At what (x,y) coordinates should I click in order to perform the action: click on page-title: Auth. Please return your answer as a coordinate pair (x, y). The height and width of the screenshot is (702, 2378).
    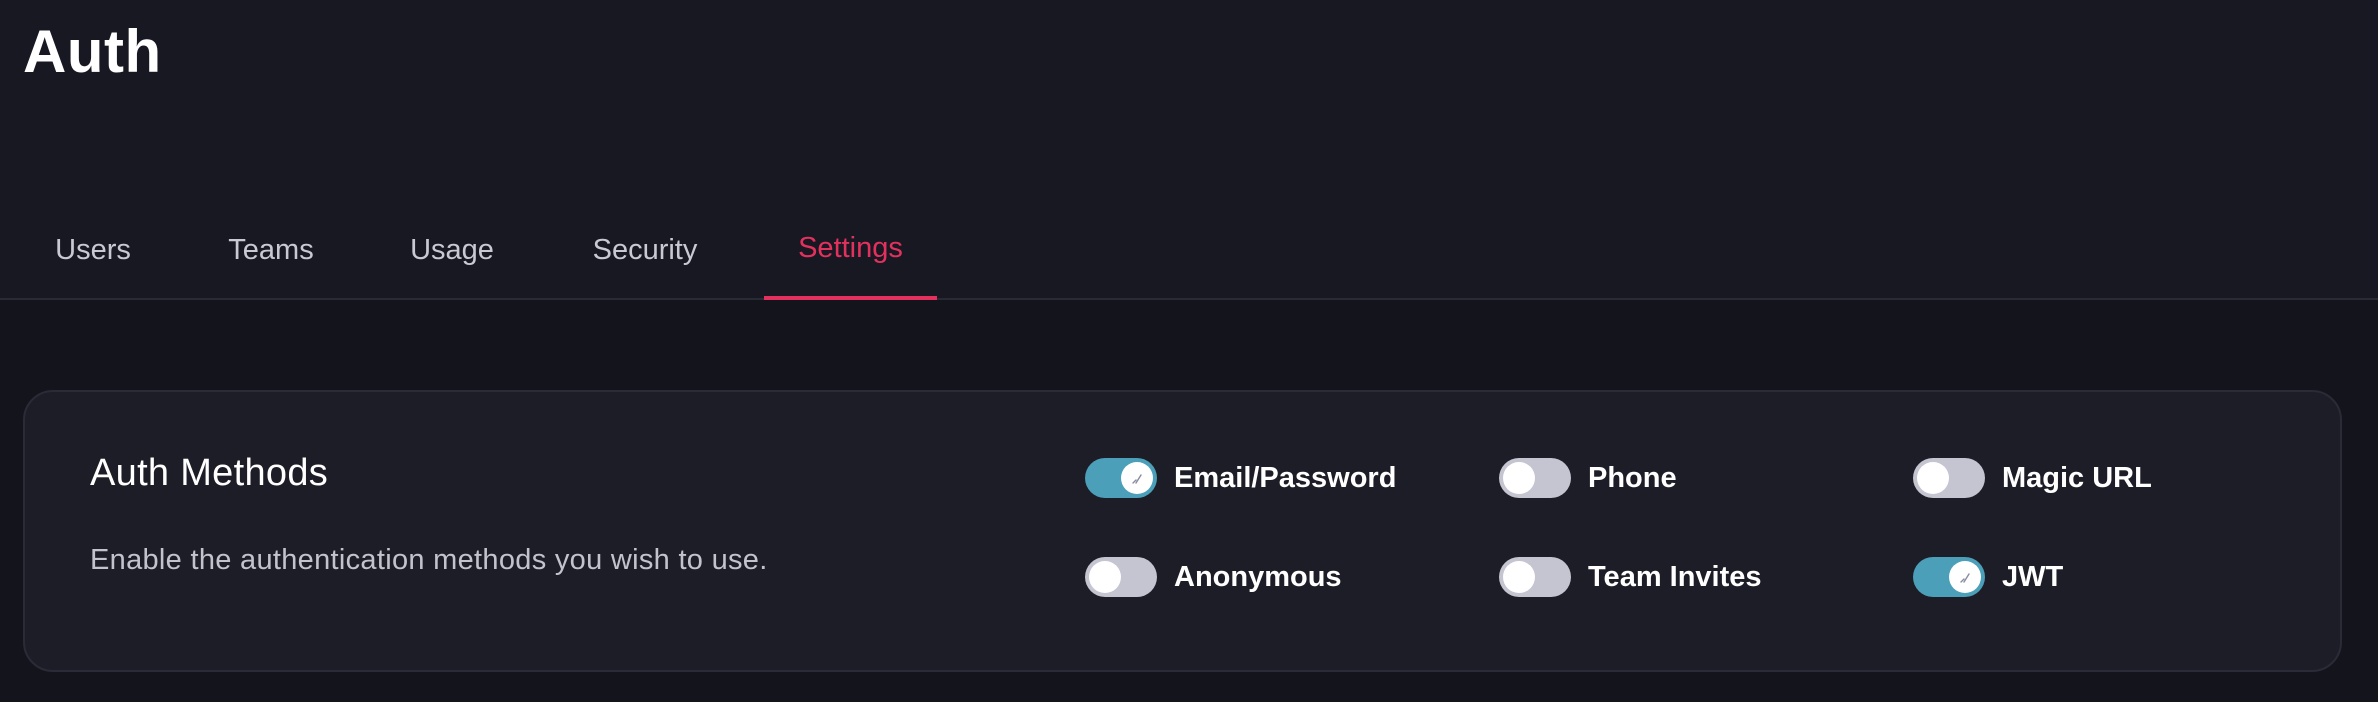
    Looking at the image, I should click on (92, 51).